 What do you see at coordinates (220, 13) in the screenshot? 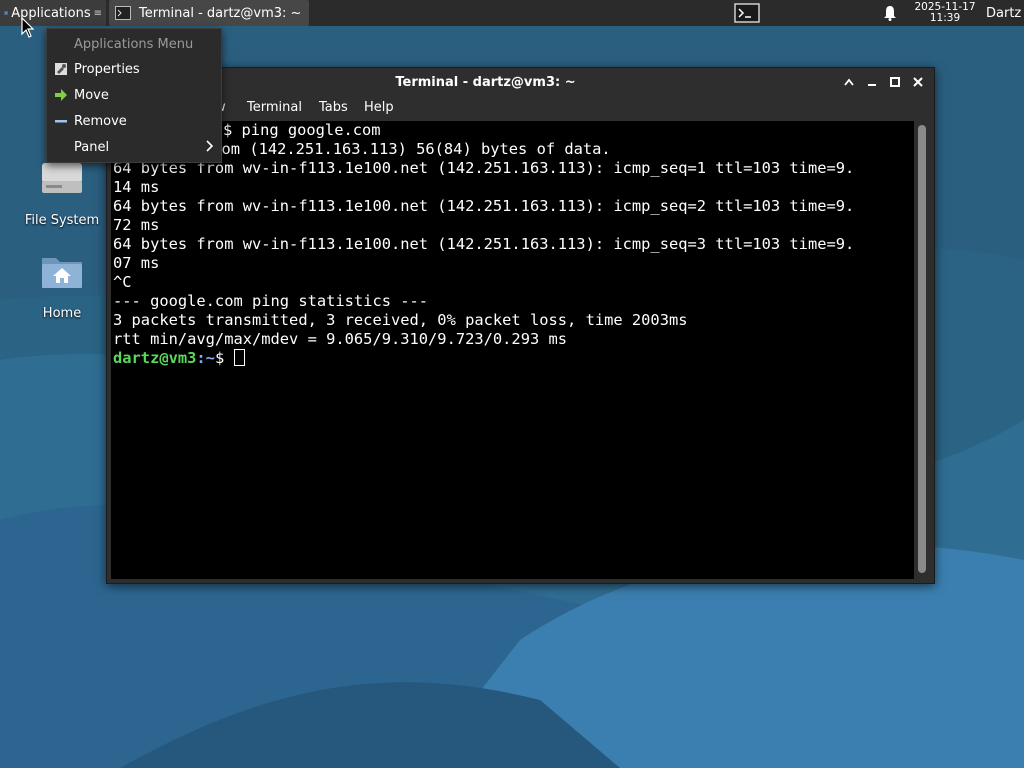
I see `taskbar-item-label: Terminal - dartz@vm3: ~` at bounding box center [220, 13].